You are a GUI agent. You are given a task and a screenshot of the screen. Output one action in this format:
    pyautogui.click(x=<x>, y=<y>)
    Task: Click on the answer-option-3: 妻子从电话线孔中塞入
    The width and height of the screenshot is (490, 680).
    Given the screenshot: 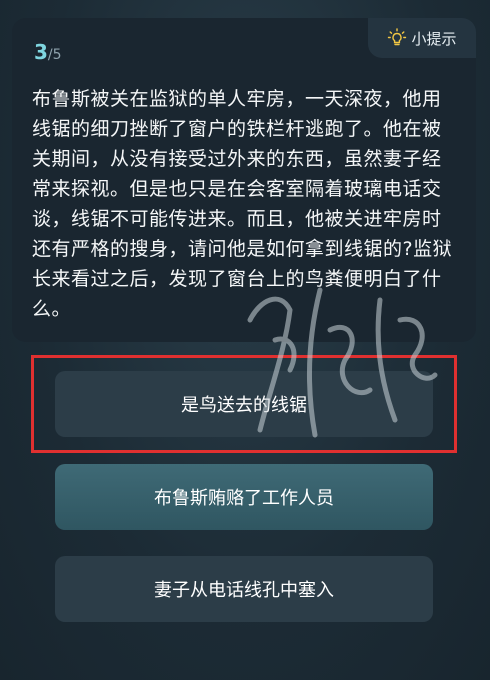 What is the action you would take?
    pyautogui.click(x=244, y=589)
    